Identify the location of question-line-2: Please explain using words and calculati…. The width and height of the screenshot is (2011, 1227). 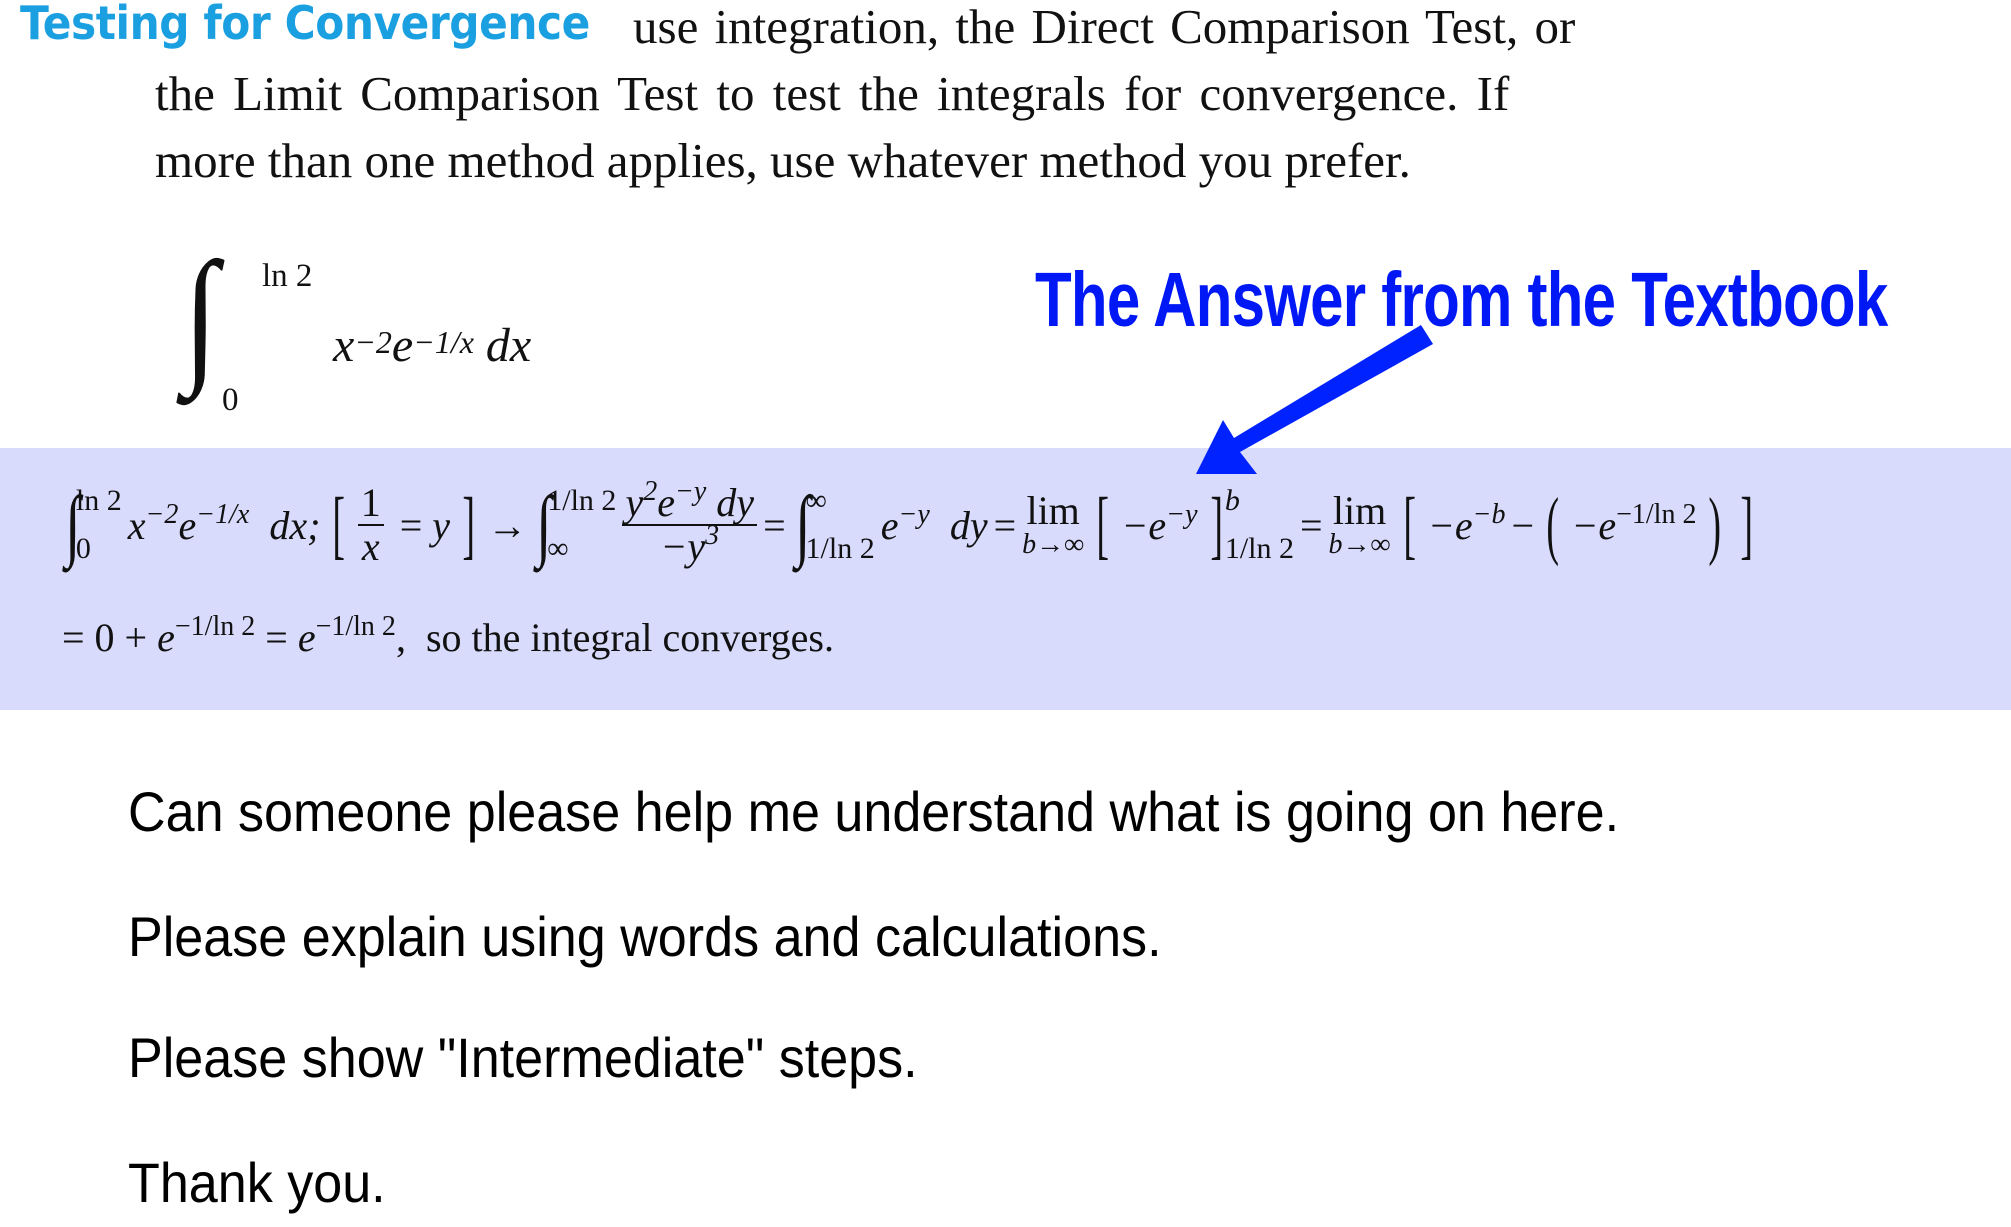
(645, 936).